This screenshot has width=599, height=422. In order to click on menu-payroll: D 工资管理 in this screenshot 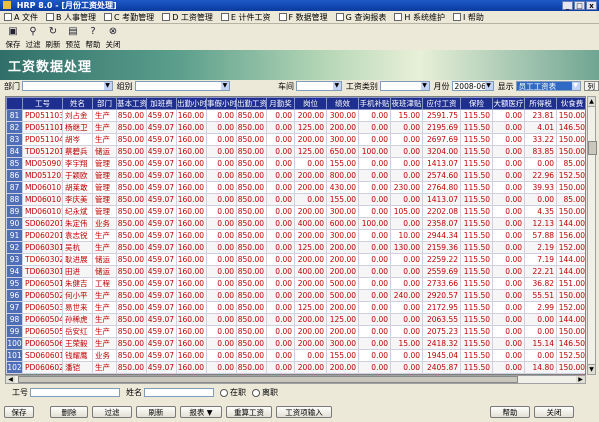, I will do `click(187, 17)`.